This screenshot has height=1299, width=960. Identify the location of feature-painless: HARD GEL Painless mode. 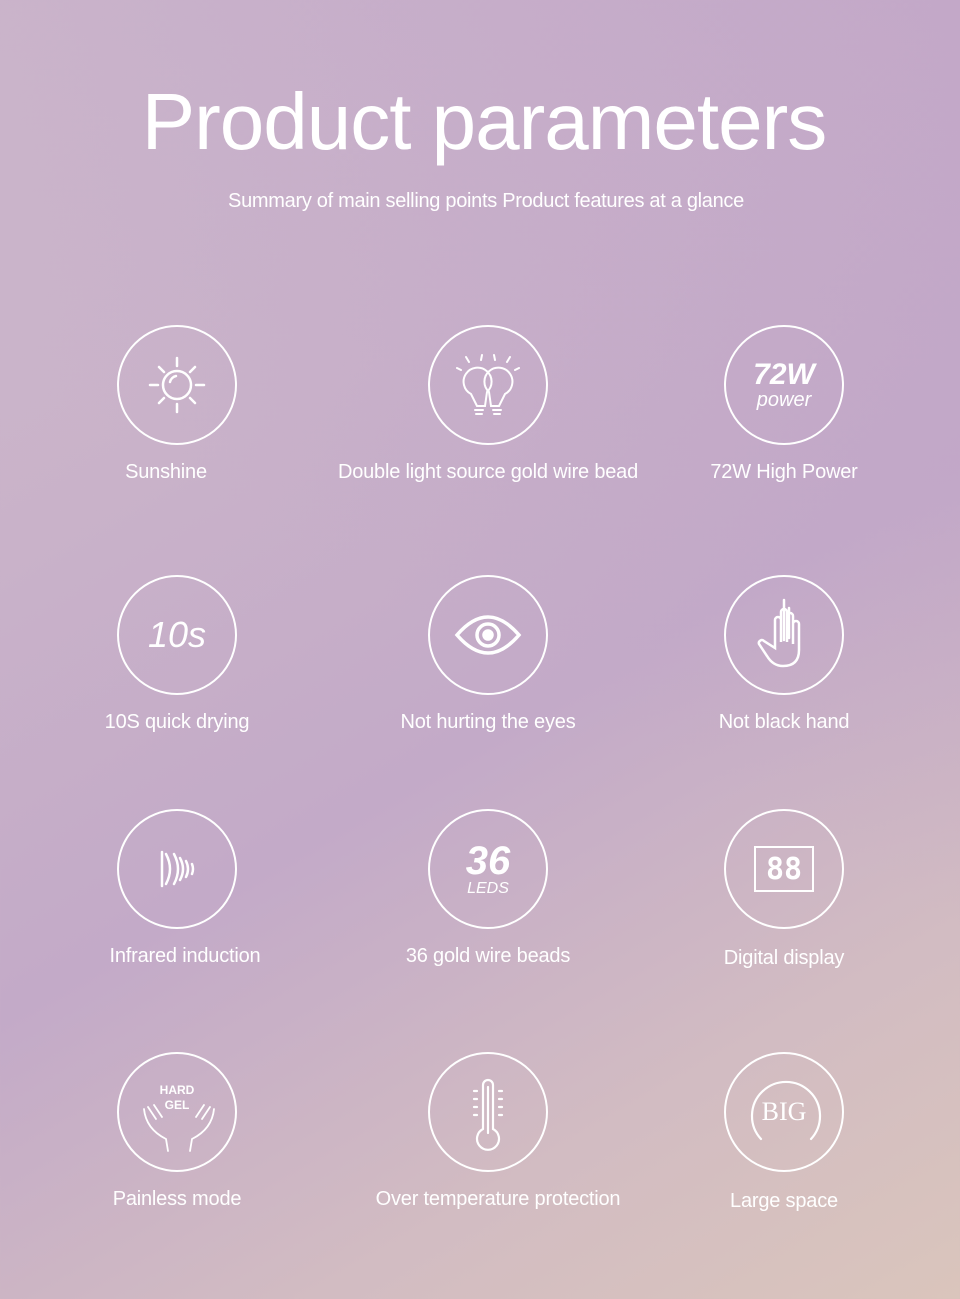
(178, 1131).